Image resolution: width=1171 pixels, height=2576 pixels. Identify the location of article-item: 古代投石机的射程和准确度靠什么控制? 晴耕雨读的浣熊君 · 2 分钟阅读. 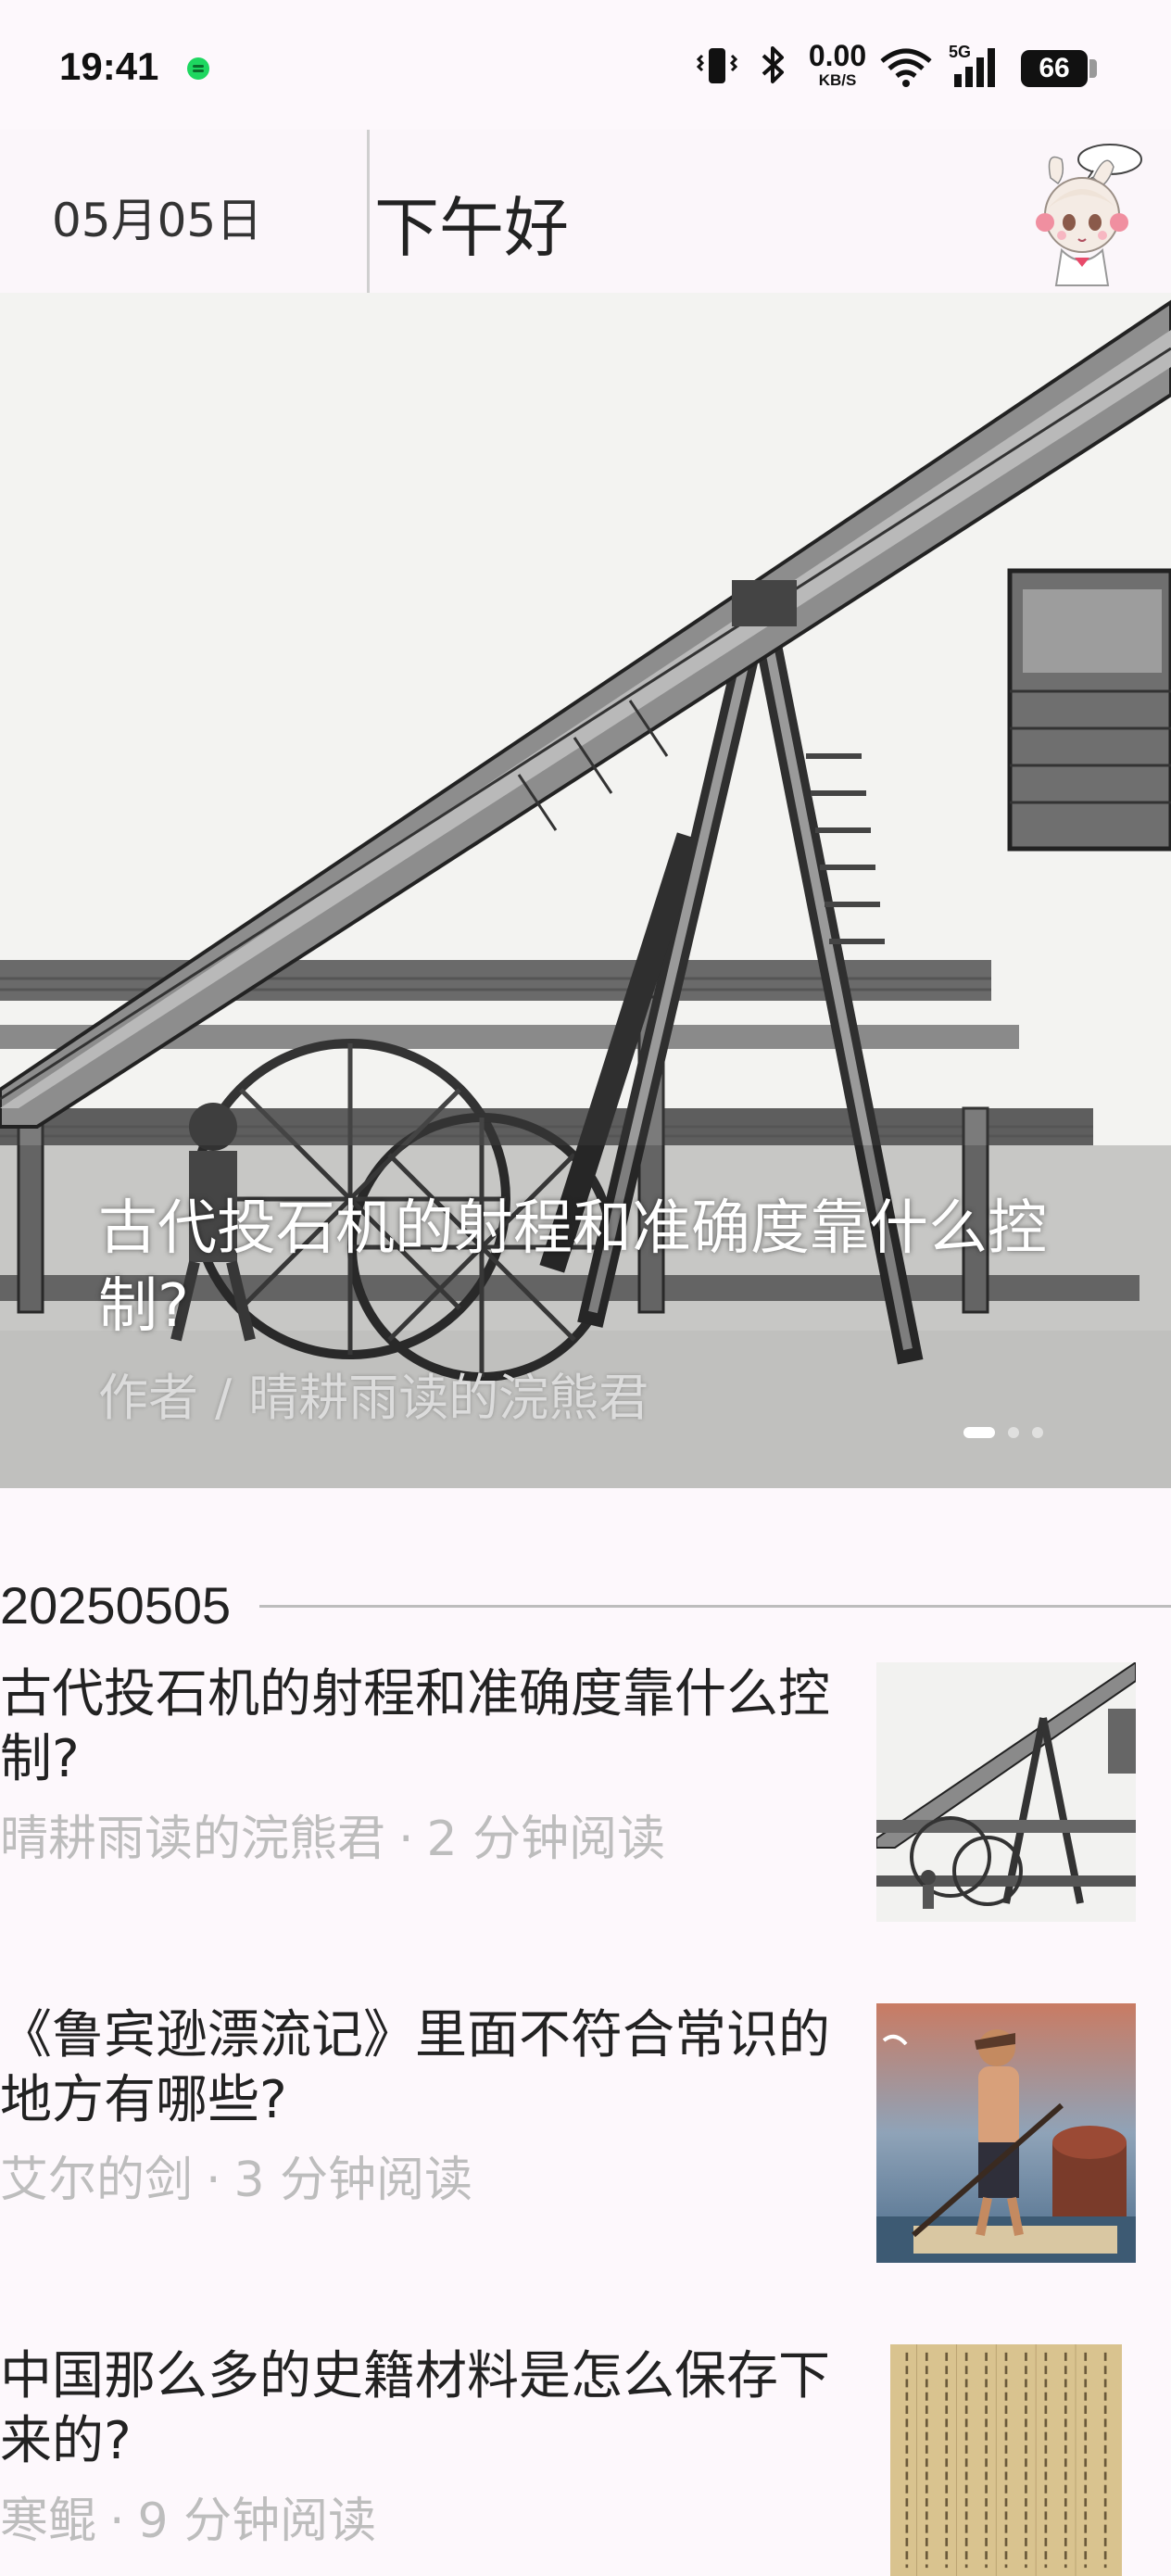
(585, 1792).